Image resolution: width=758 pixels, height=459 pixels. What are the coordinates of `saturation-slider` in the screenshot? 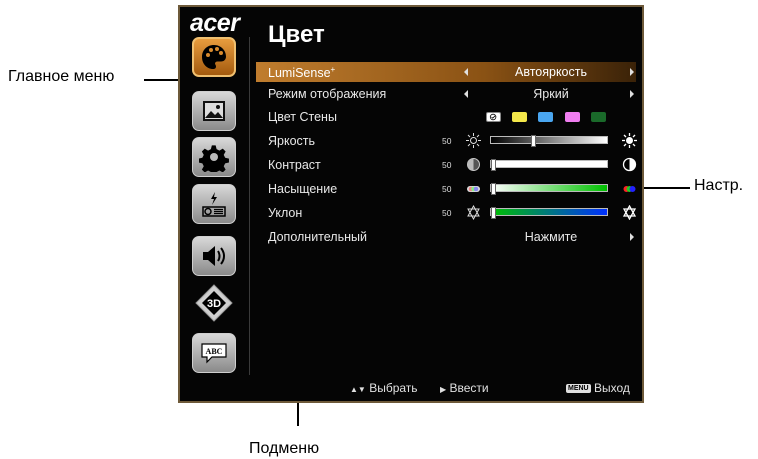 It's located at (549, 189).